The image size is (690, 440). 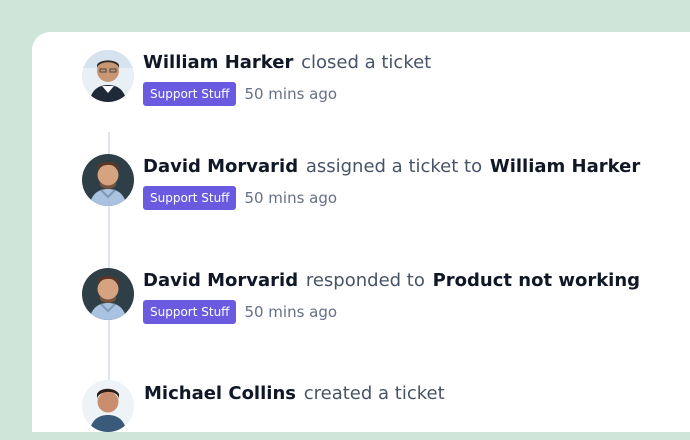 I want to click on activity-target: William Harker, so click(x=565, y=166).